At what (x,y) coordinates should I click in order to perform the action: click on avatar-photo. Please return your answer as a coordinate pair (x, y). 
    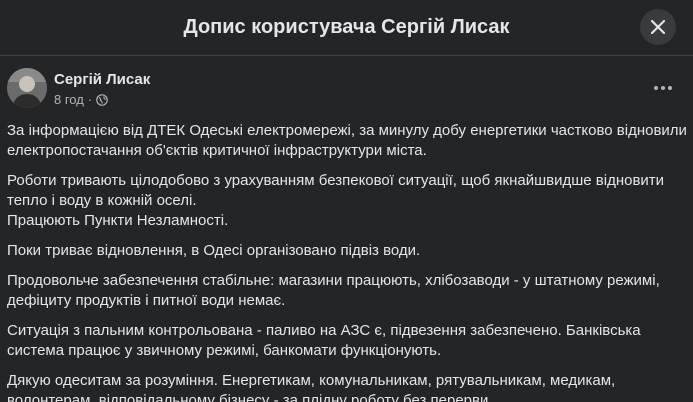
    Looking at the image, I should click on (27, 88).